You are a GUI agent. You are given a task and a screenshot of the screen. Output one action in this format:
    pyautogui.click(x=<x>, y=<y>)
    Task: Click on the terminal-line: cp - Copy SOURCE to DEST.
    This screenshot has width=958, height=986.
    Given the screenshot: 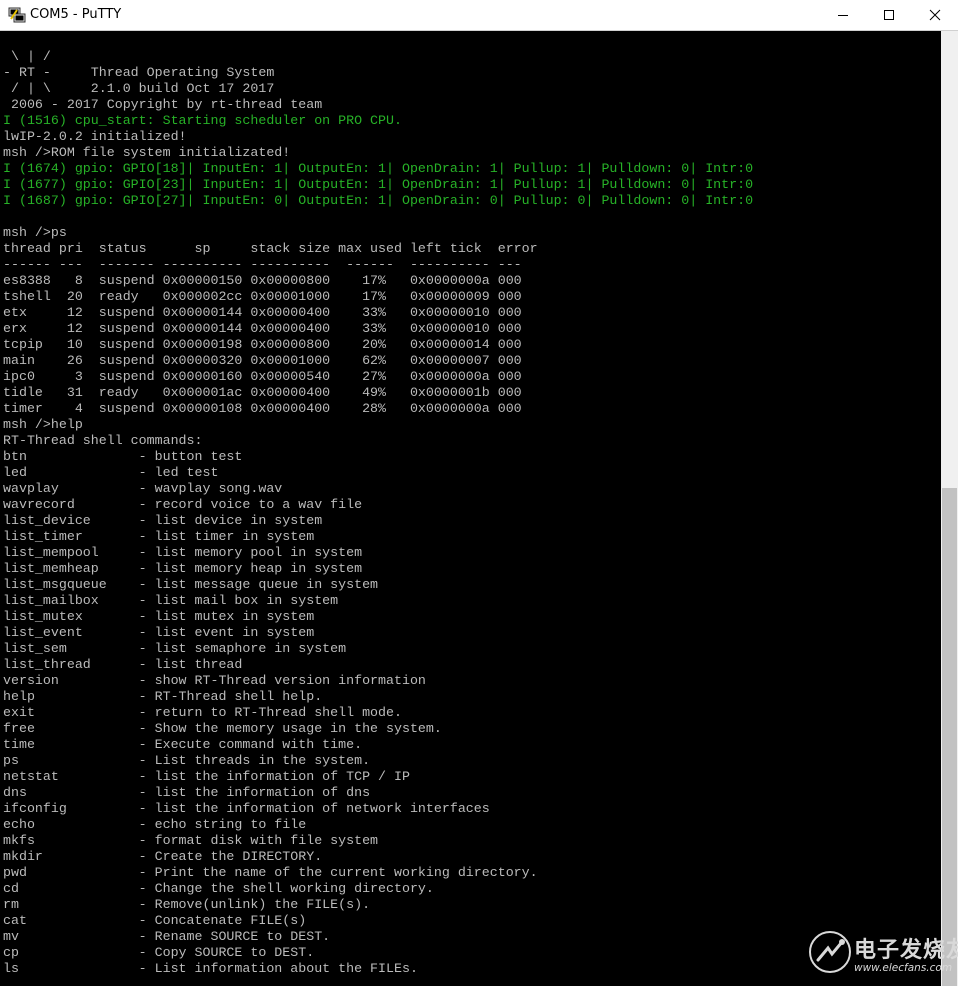 What is the action you would take?
    pyautogui.click(x=159, y=952)
    